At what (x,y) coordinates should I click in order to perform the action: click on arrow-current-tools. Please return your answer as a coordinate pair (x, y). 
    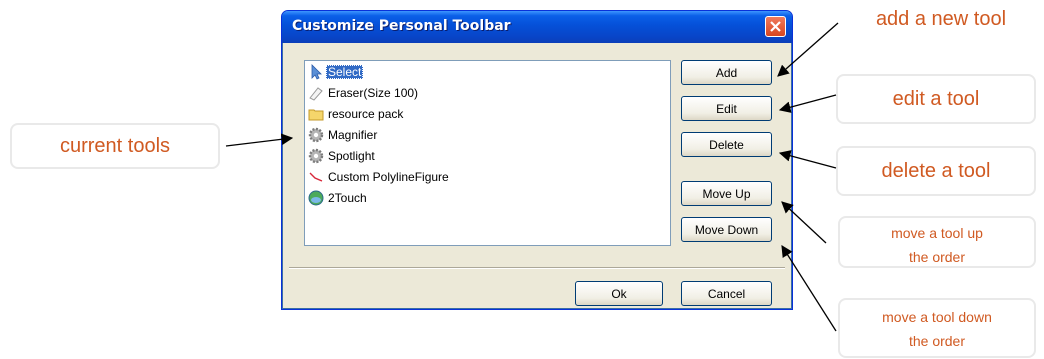
    Looking at the image, I should click on (259, 140).